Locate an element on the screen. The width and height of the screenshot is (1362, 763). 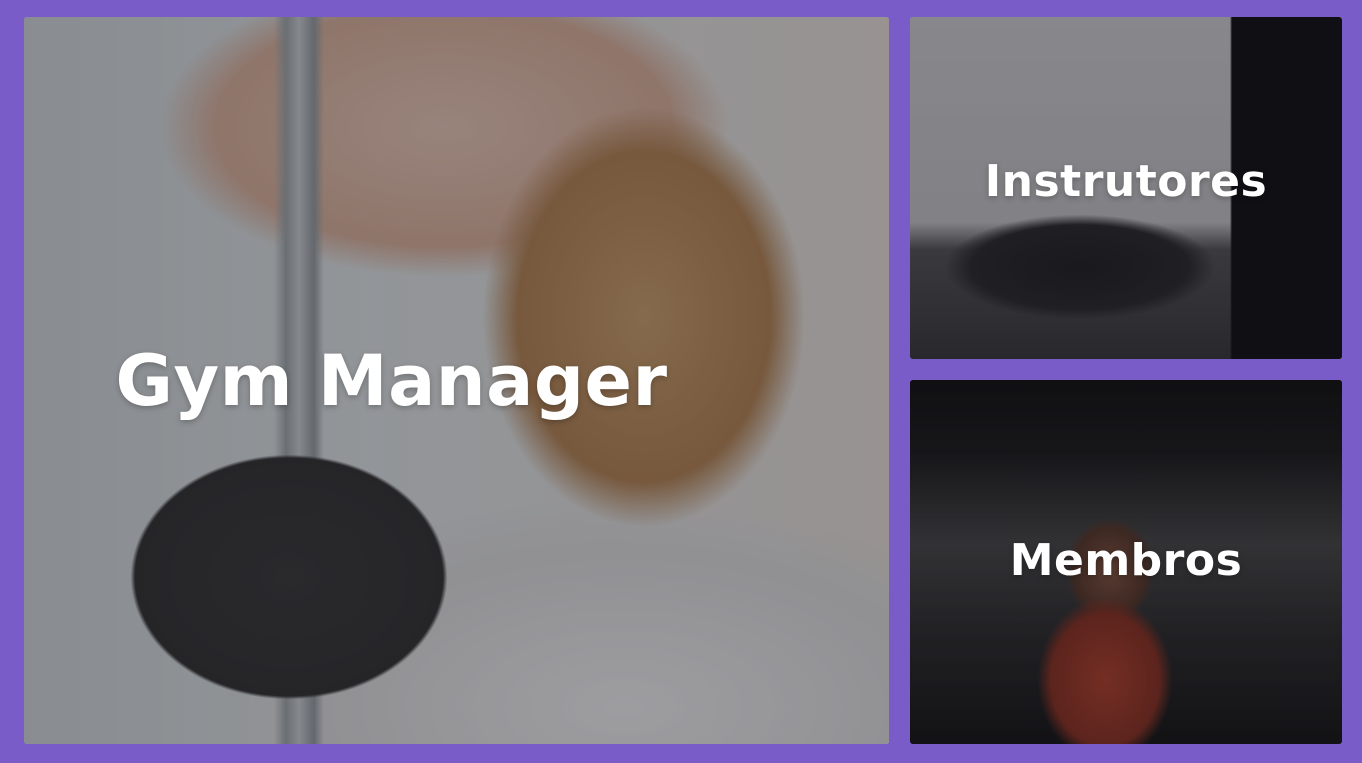
membros-label: Membros is located at coordinates (1126, 560).